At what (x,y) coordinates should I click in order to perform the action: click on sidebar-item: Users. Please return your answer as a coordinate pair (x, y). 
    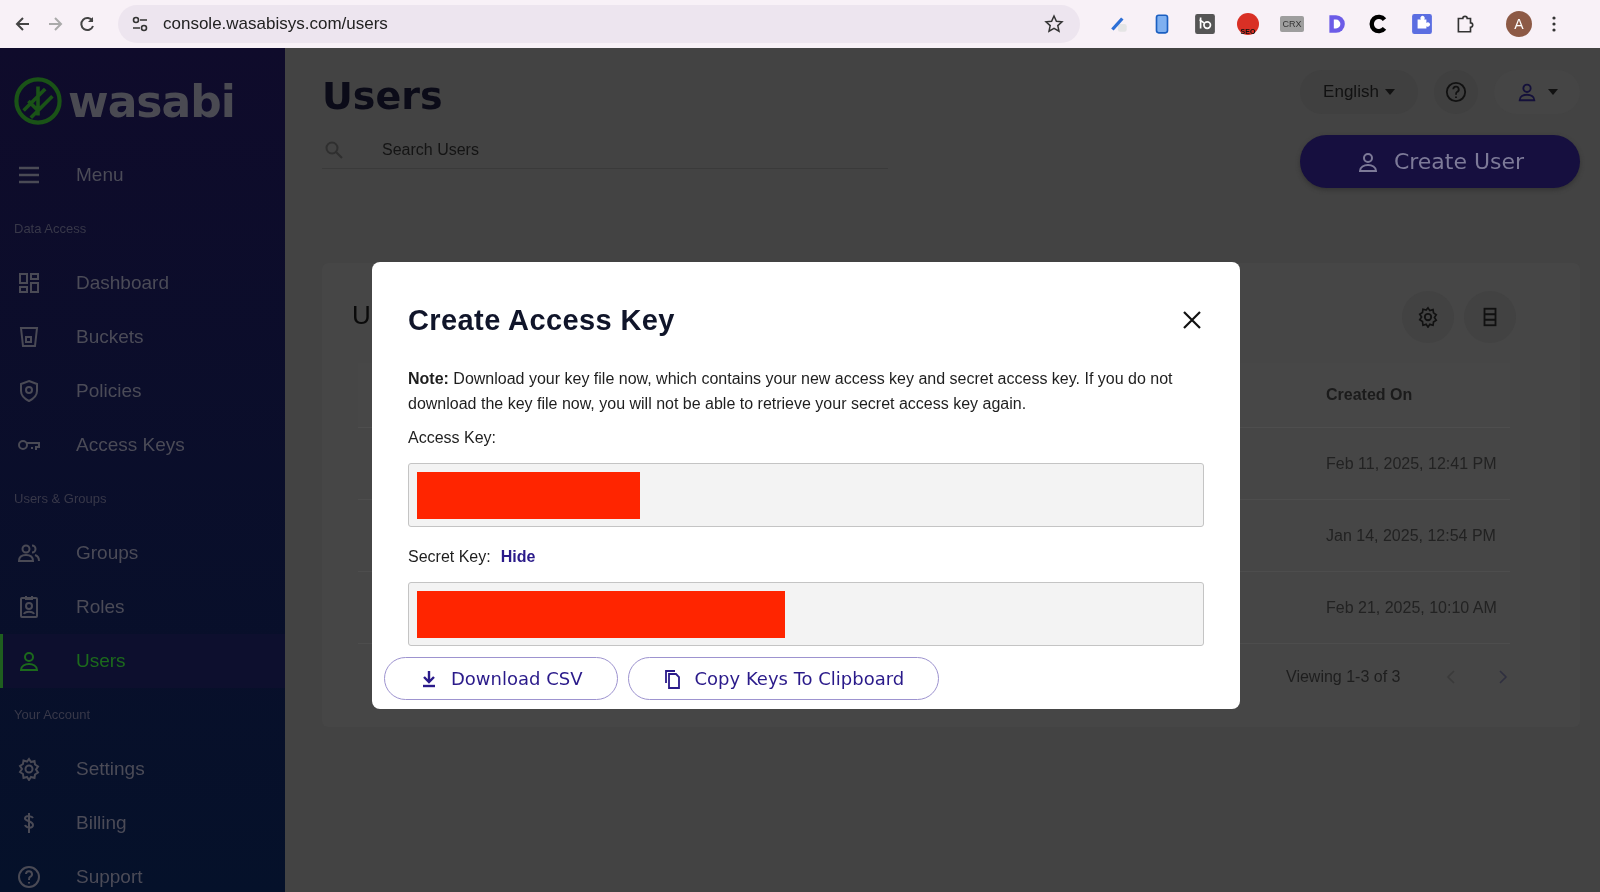
    Looking at the image, I should click on (142, 661).